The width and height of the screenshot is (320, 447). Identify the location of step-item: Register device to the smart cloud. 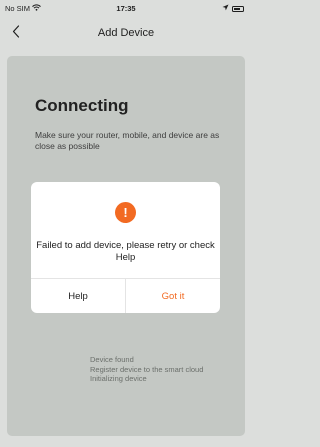
(147, 369).